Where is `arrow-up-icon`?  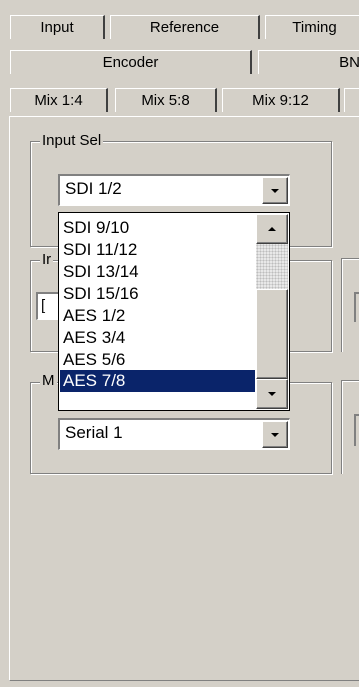
arrow-up-icon is located at coordinates (272, 229).